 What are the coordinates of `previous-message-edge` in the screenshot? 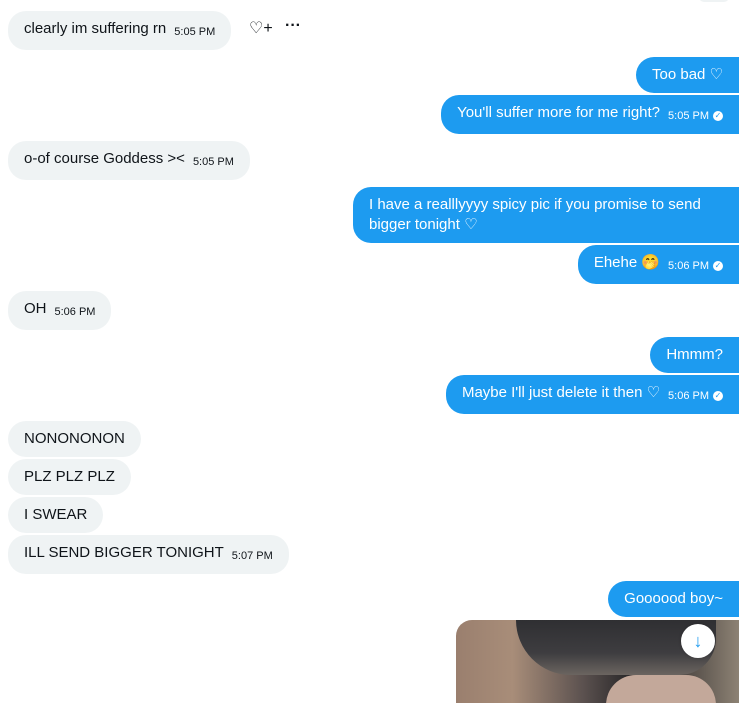 It's located at (714, 1).